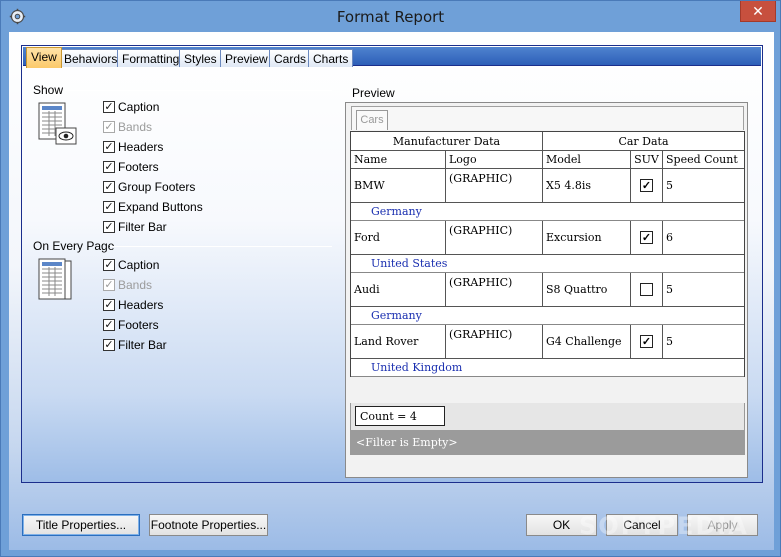 The image size is (781, 557). I want to click on cell-text: Audi, so click(367, 289).